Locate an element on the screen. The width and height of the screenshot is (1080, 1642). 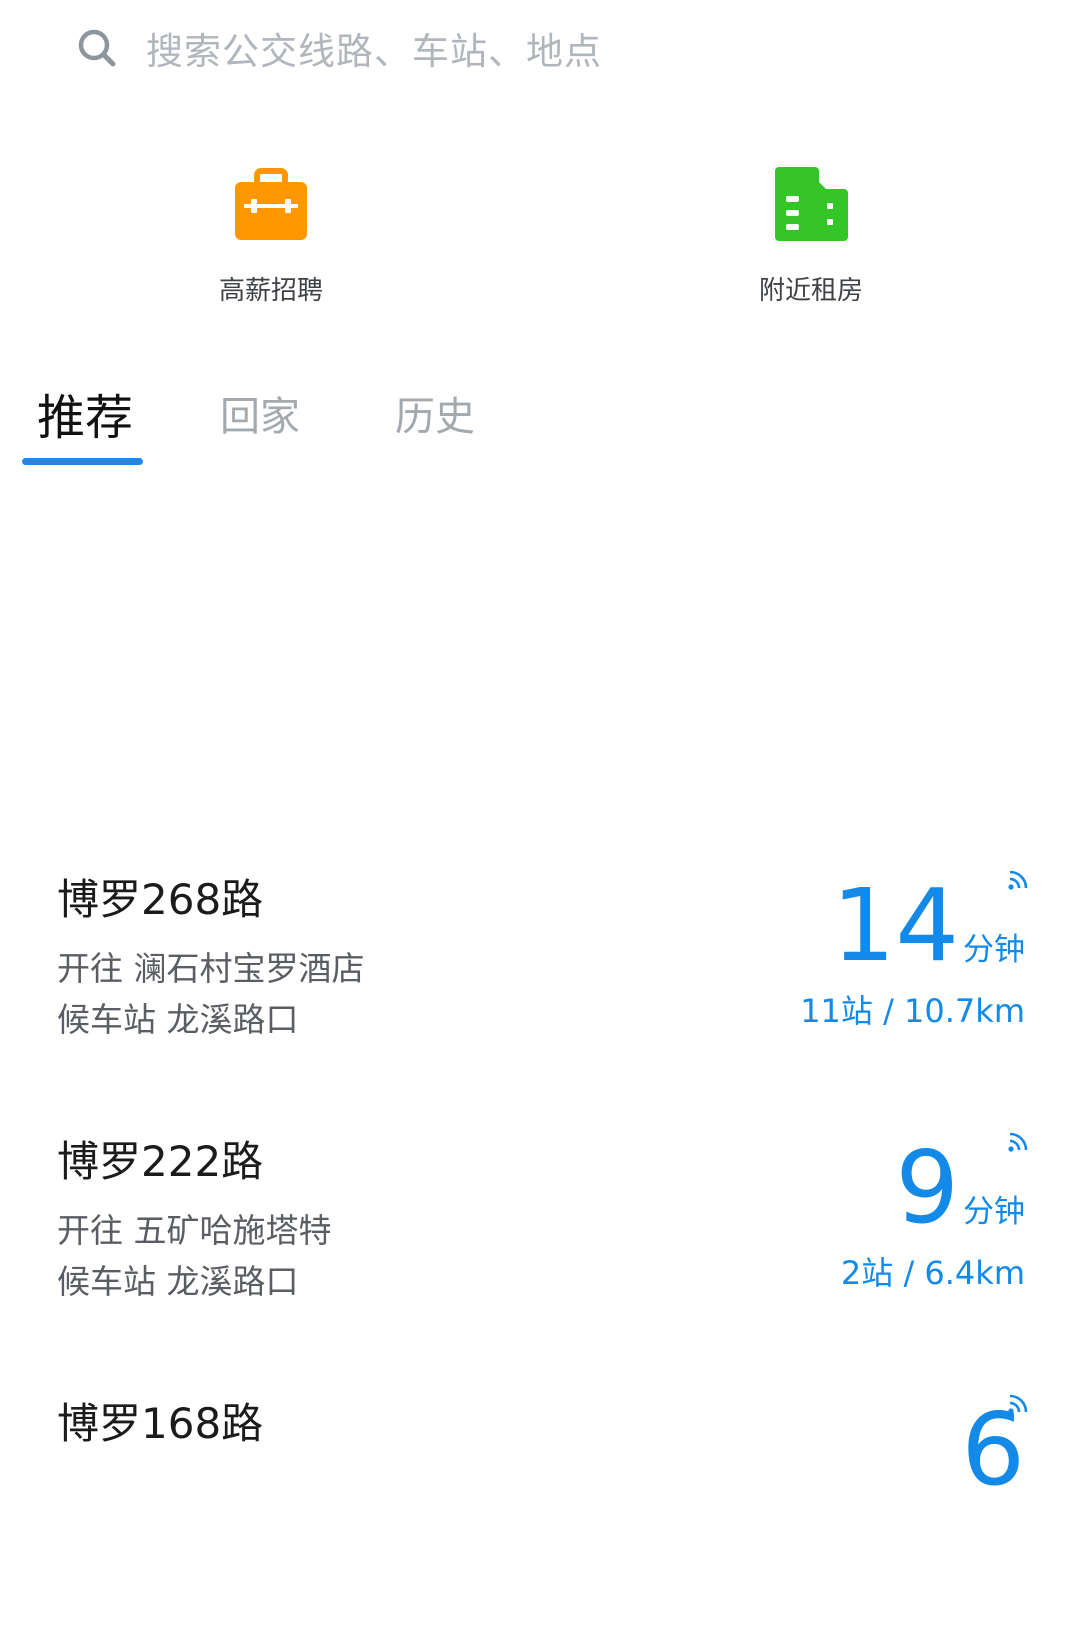
active-tab-indicator is located at coordinates (82, 461).